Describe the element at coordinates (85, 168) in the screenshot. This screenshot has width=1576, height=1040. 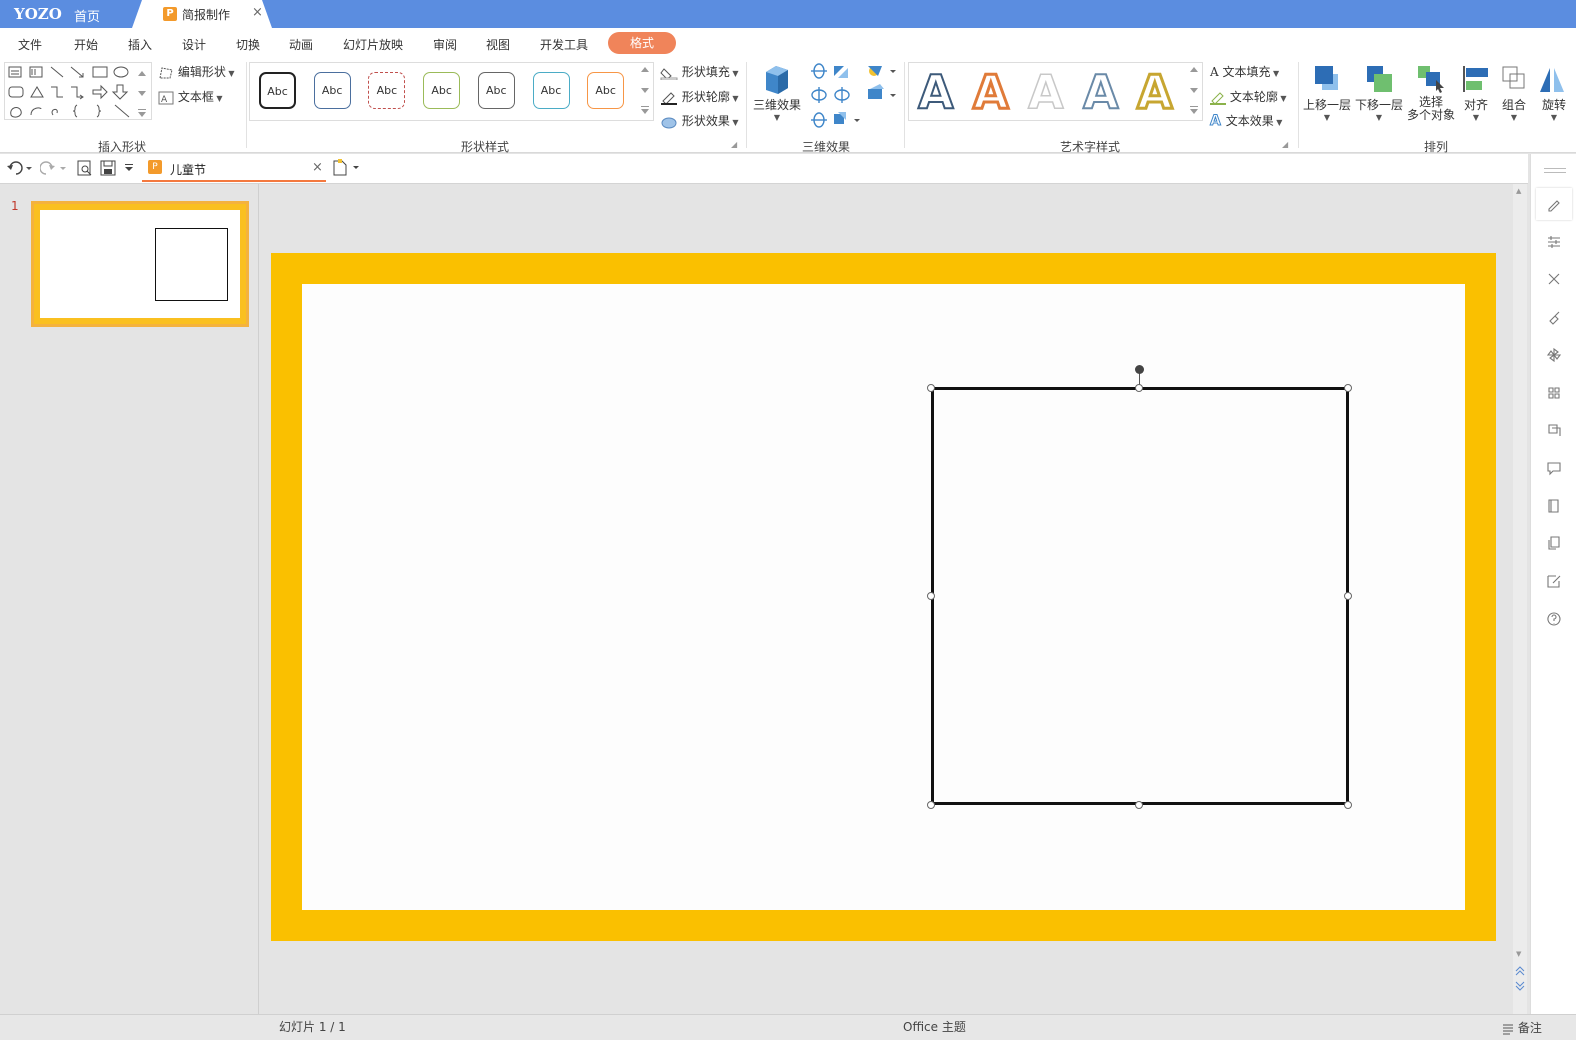
I see `print-preview-button` at that location.